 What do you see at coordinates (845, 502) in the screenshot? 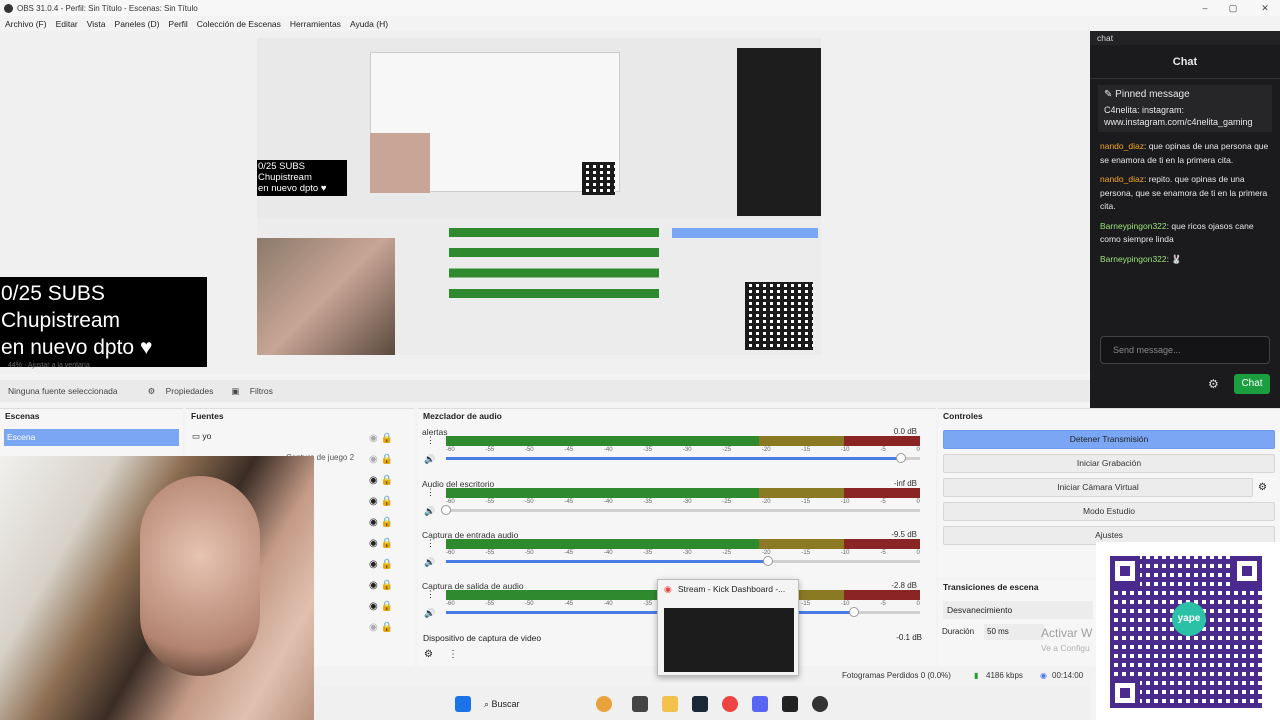
I see `scale-tick-label: -10` at bounding box center [845, 502].